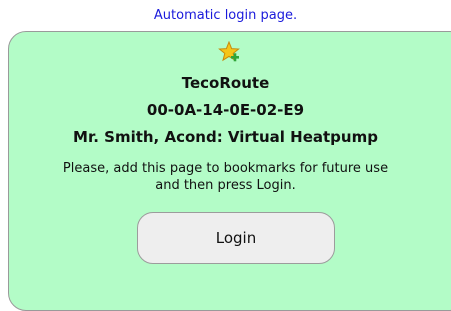 This screenshot has width=451, height=311. Describe the element at coordinates (225, 16) in the screenshot. I see `auto-login-link: Automatic login page.` at that location.